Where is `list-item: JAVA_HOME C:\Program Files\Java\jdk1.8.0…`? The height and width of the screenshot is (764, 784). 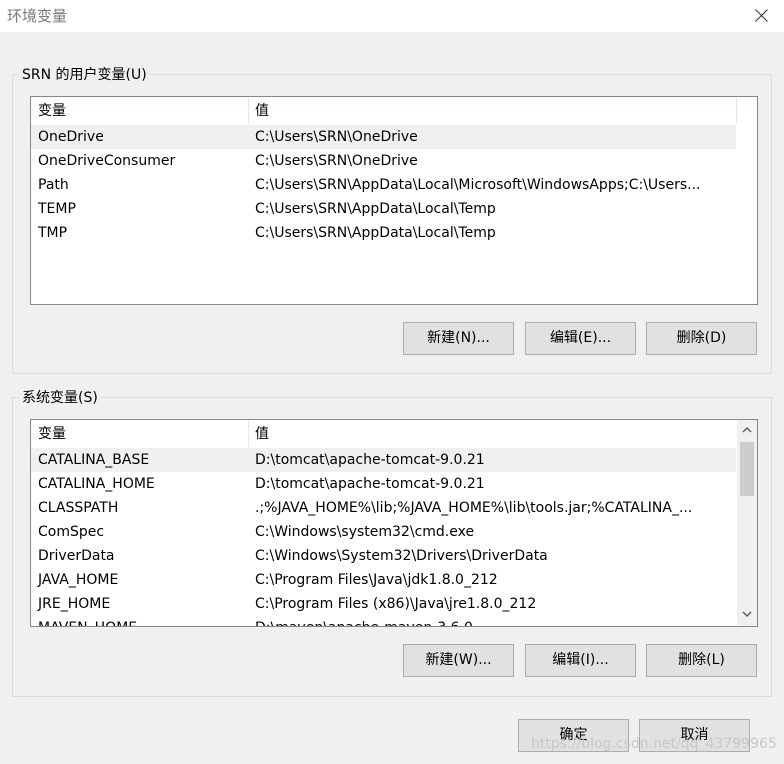
list-item: JAVA_HOME C:\Program Files\Java\jdk1.8.0… is located at coordinates (383, 580).